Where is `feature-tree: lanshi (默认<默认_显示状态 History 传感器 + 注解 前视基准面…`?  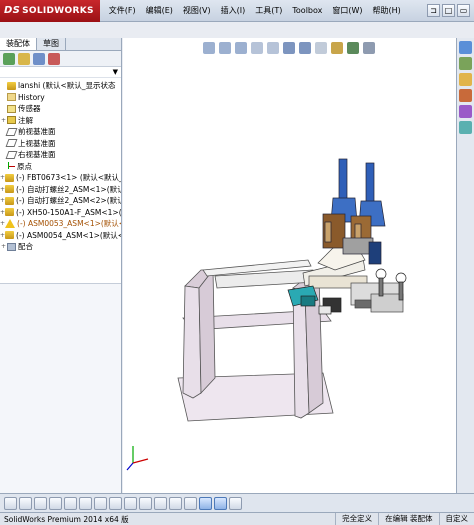 feature-tree: lanshi (默认<默认_显示状态 History 传感器 + 注解 前视基准面… is located at coordinates (60, 181).